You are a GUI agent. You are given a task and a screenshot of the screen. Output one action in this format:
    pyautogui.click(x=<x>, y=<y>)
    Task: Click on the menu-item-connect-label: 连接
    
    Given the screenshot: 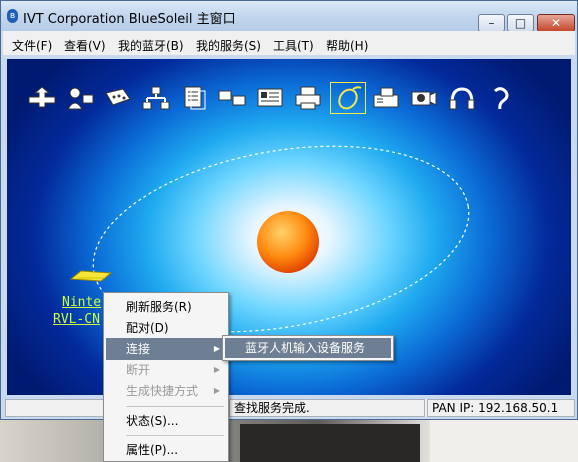 What is the action you would take?
    pyautogui.click(x=138, y=349)
    